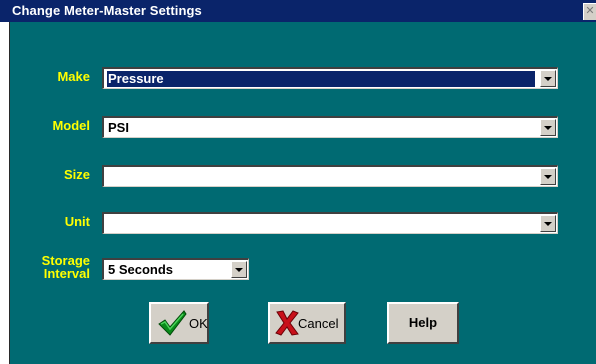 The width and height of the screenshot is (596, 364). What do you see at coordinates (77, 221) in the screenshot?
I see `unit-label: Unit` at bounding box center [77, 221].